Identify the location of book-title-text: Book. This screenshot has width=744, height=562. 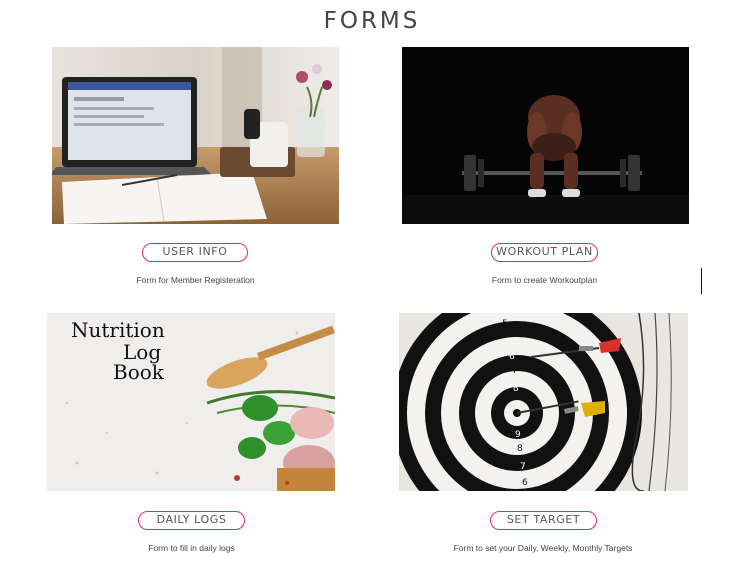
(139, 372).